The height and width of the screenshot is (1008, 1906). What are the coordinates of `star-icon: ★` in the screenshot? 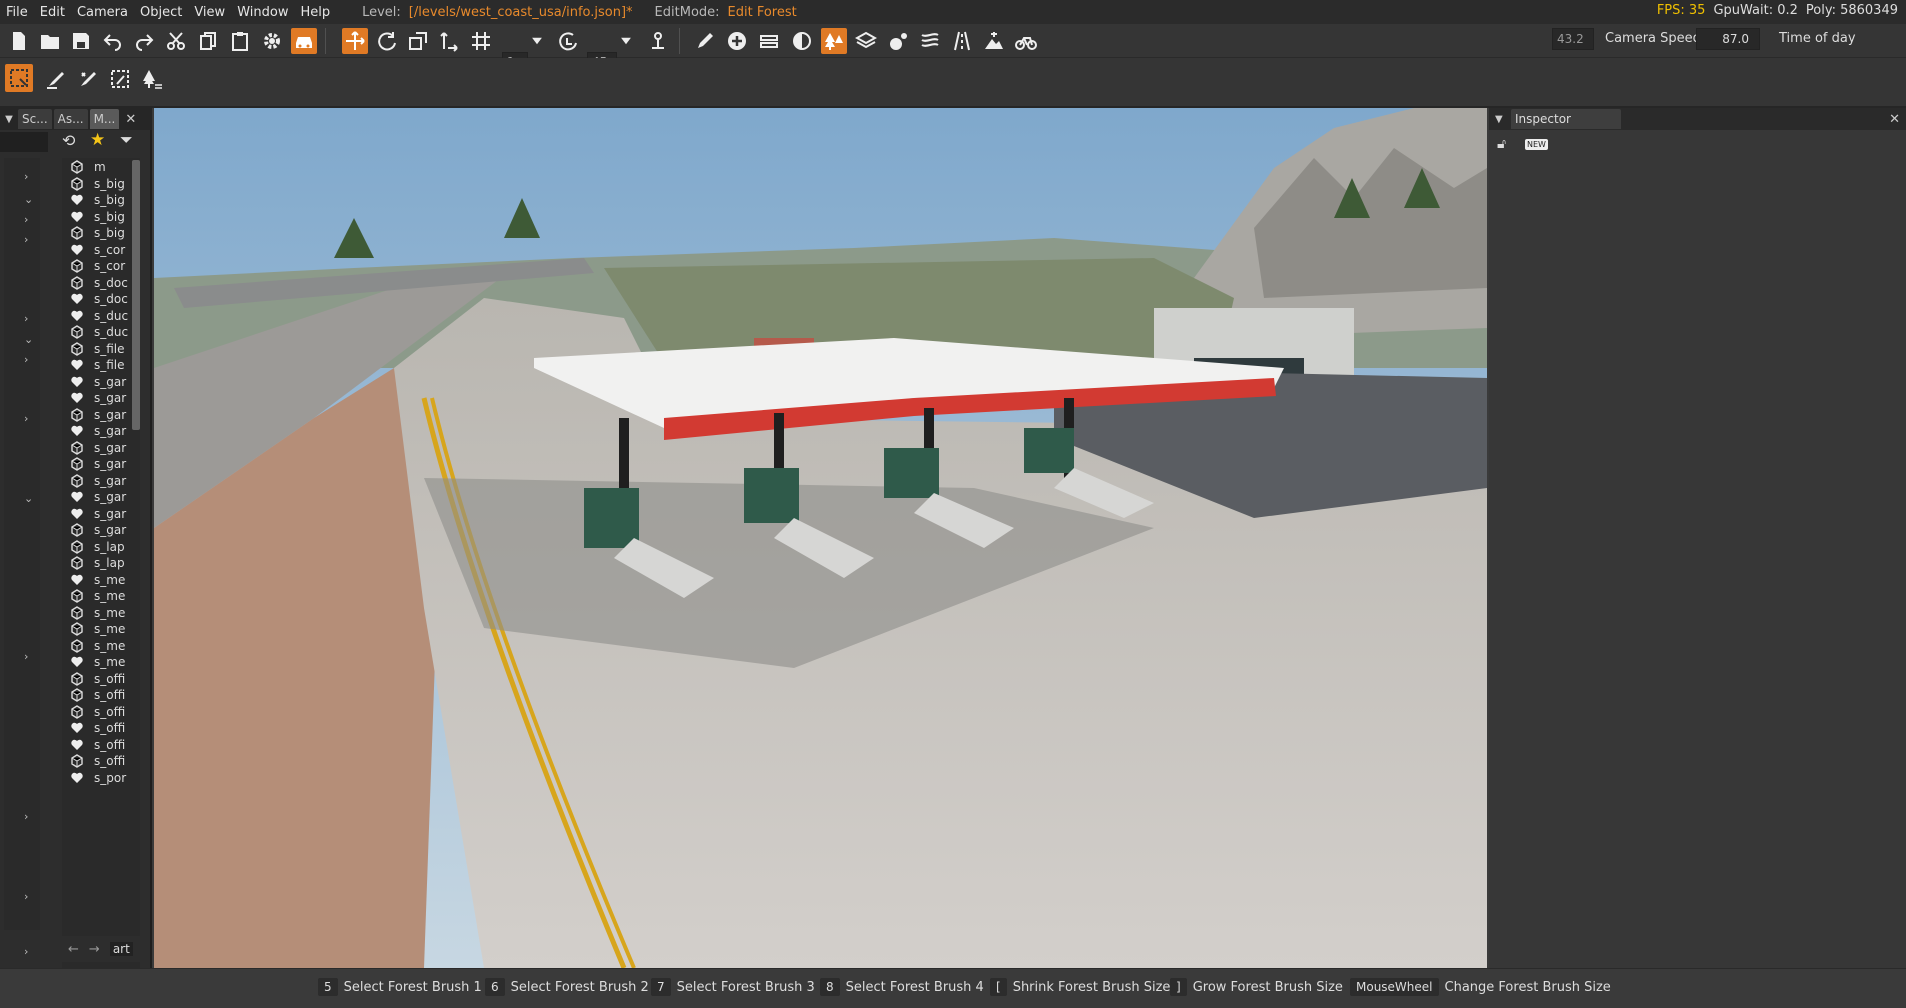 It's located at (97, 140).